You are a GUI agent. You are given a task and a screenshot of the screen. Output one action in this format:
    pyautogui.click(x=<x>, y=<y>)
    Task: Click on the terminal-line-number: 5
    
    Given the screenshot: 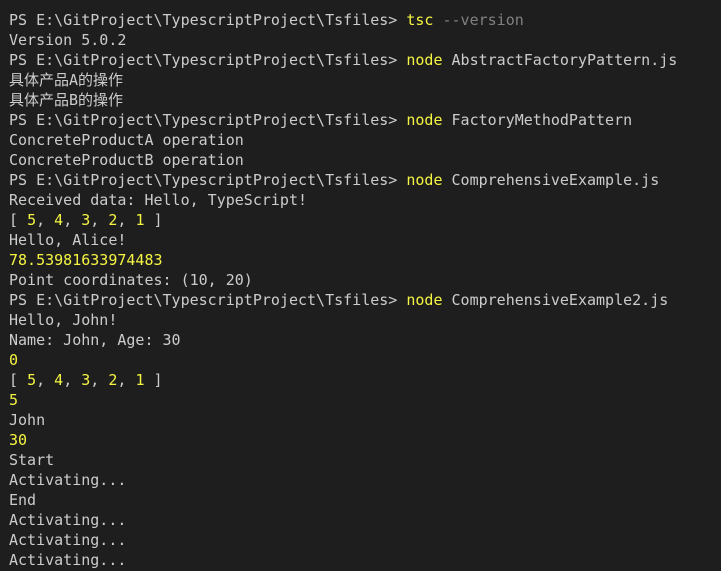 What is the action you would take?
    pyautogui.click(x=14, y=400)
    